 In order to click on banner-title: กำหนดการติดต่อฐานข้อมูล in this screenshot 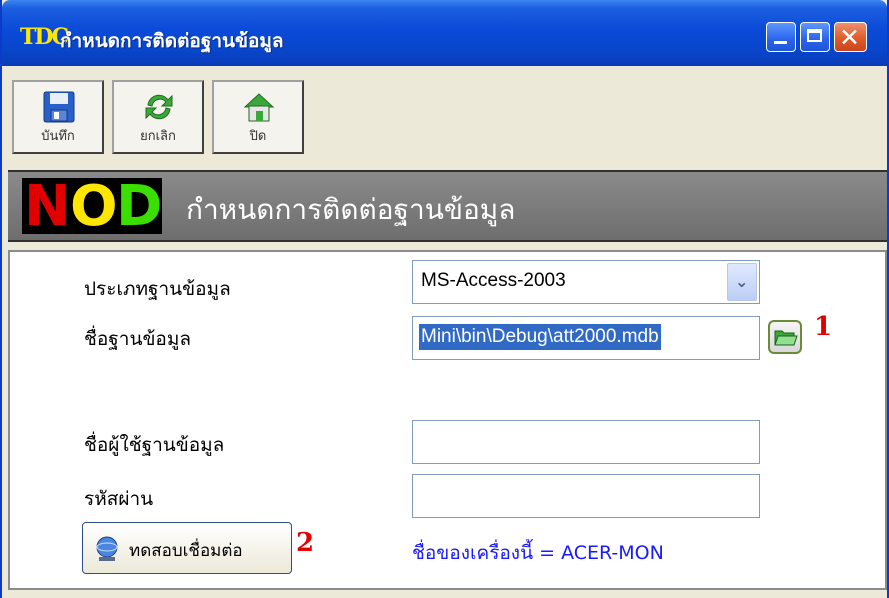, I will do `click(351, 209)`.